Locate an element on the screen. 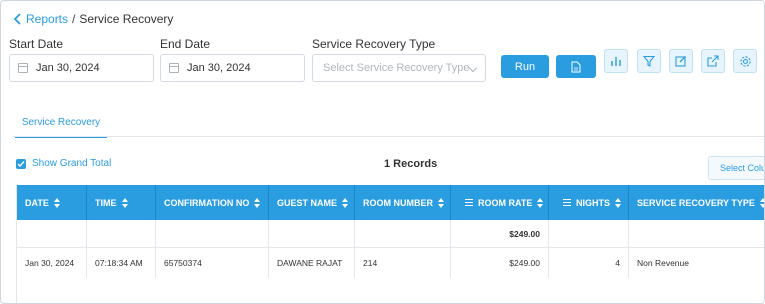 Image resolution: width=765 pixels, height=304 pixels. column-header-confirmation-no: CONFIRMATION NO is located at coordinates (212, 202).